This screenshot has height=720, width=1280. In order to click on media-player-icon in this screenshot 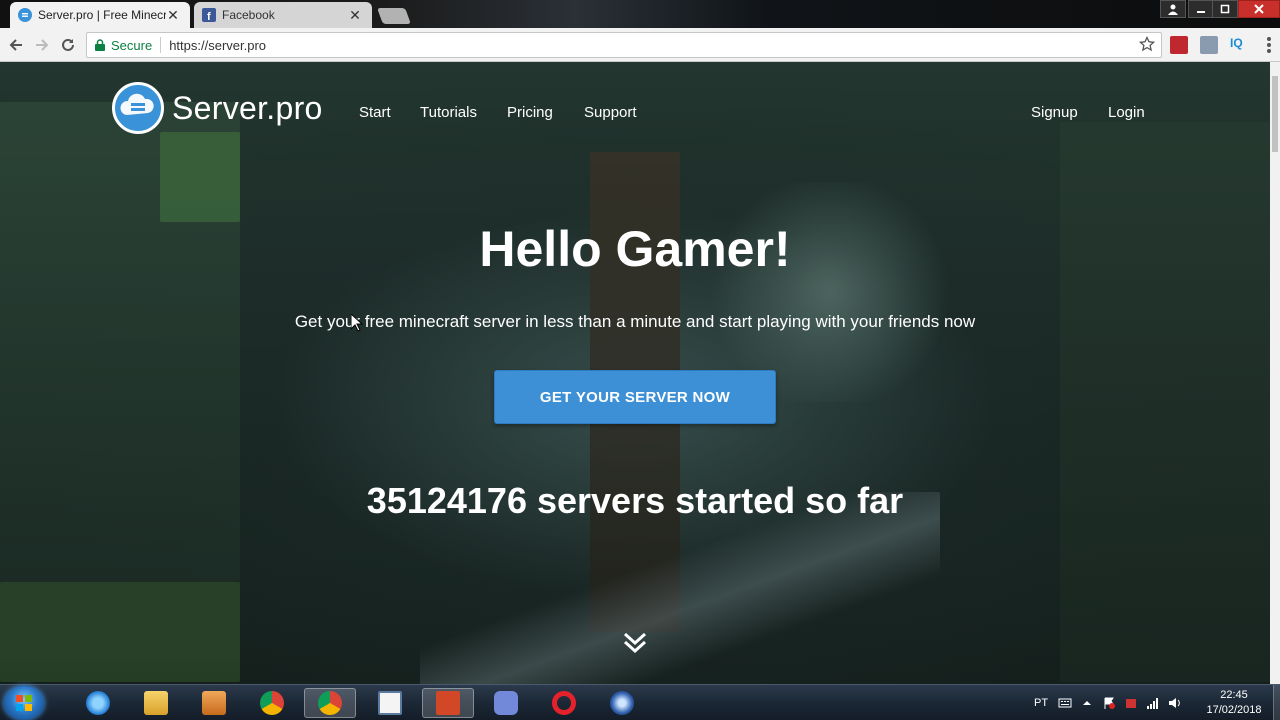, I will do `click(214, 703)`.